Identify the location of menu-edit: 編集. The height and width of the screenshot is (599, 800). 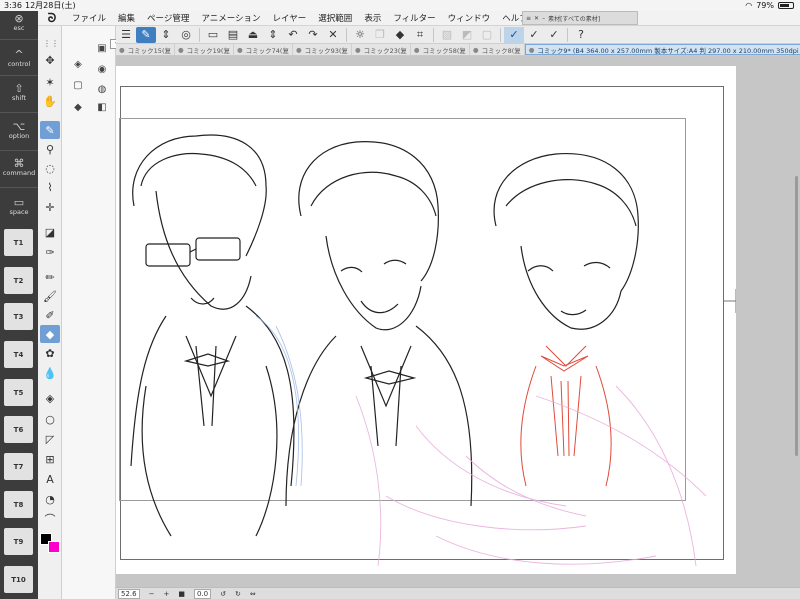
(126, 18).